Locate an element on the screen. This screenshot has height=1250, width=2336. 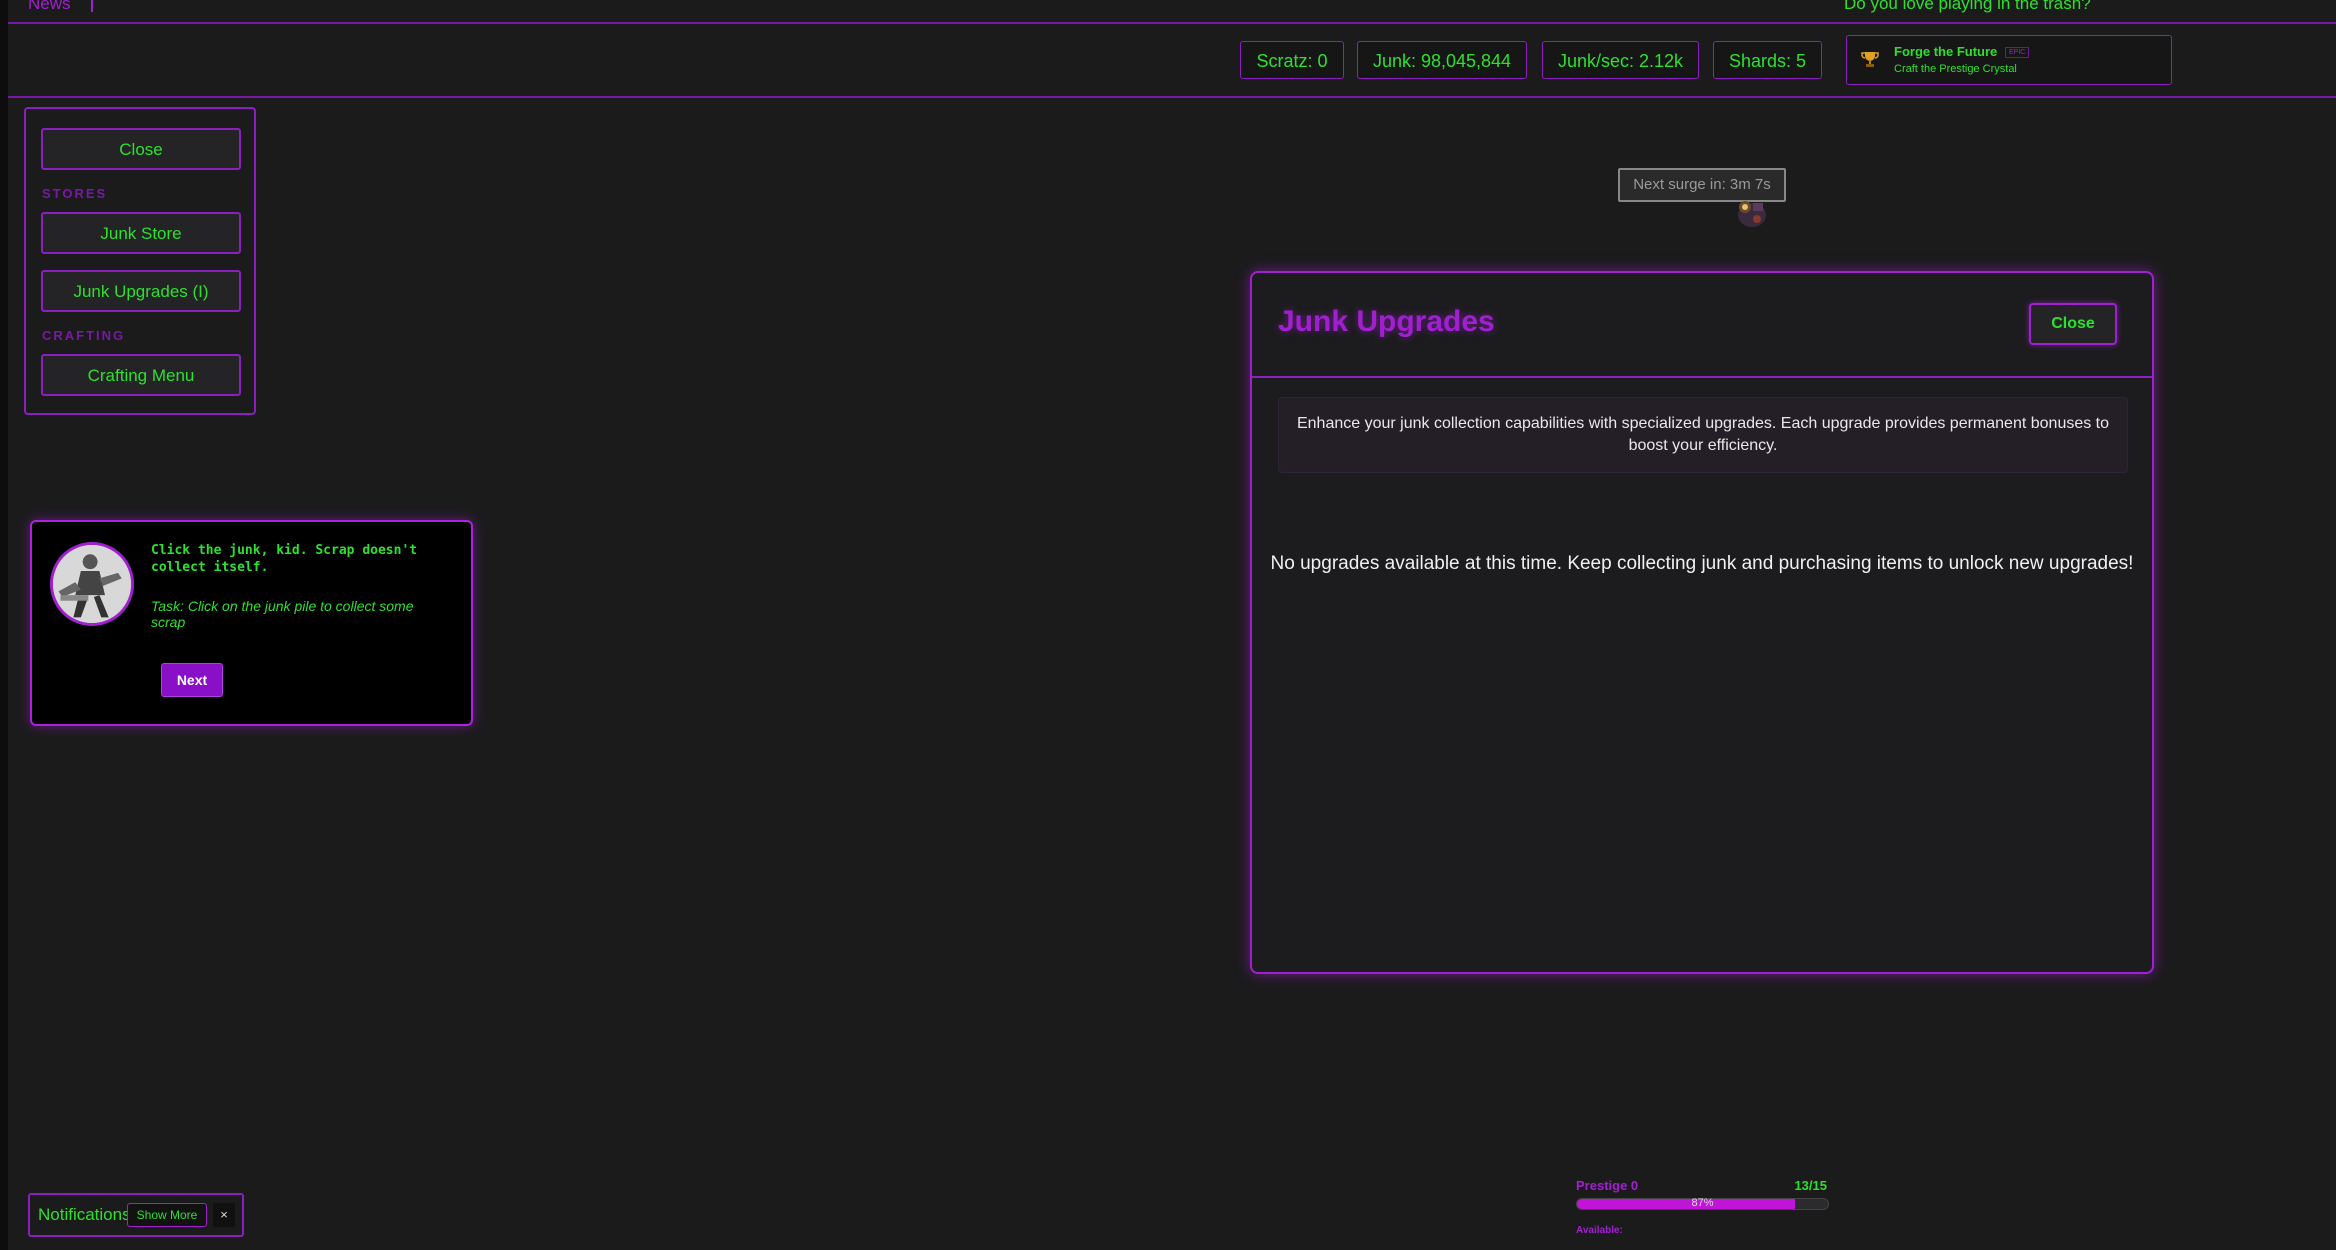
prestige-percent: 87% is located at coordinates (1702, 1203).